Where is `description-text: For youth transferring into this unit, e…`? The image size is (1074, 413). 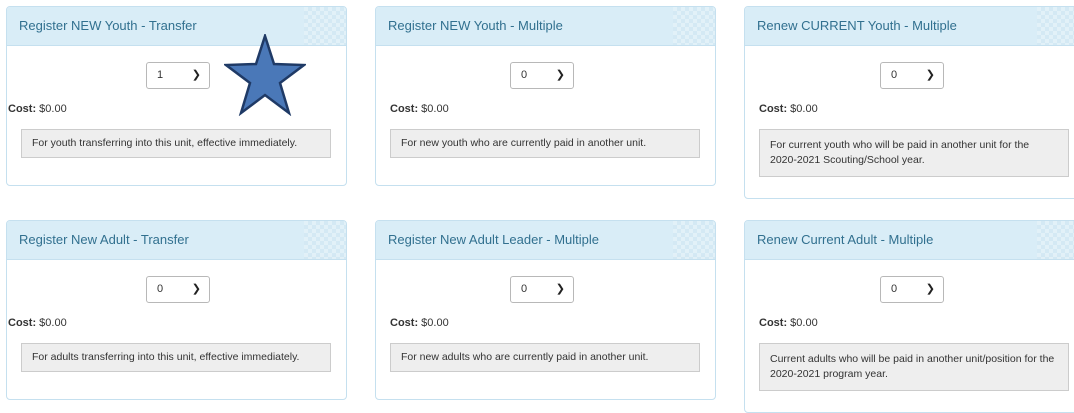
description-text: For youth transferring into this unit, e… is located at coordinates (165, 143).